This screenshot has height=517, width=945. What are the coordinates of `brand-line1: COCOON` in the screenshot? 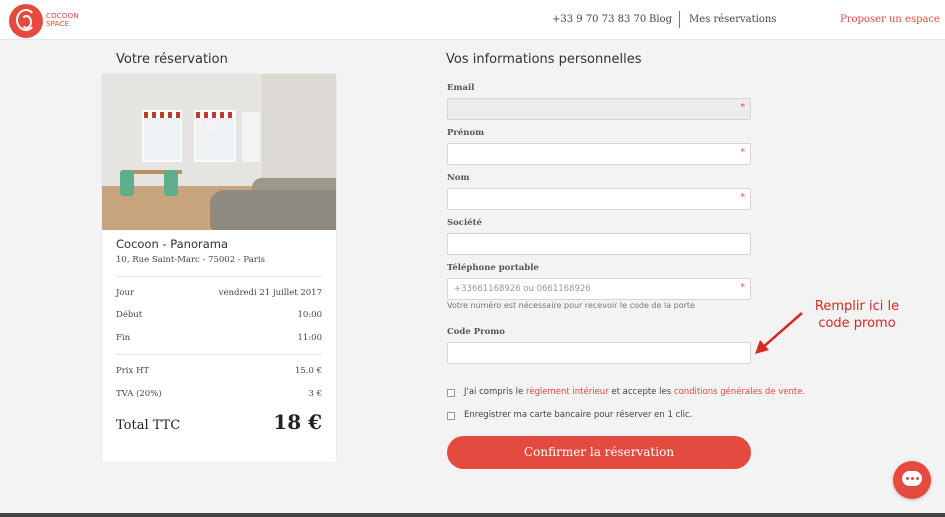 It's located at (62, 16).